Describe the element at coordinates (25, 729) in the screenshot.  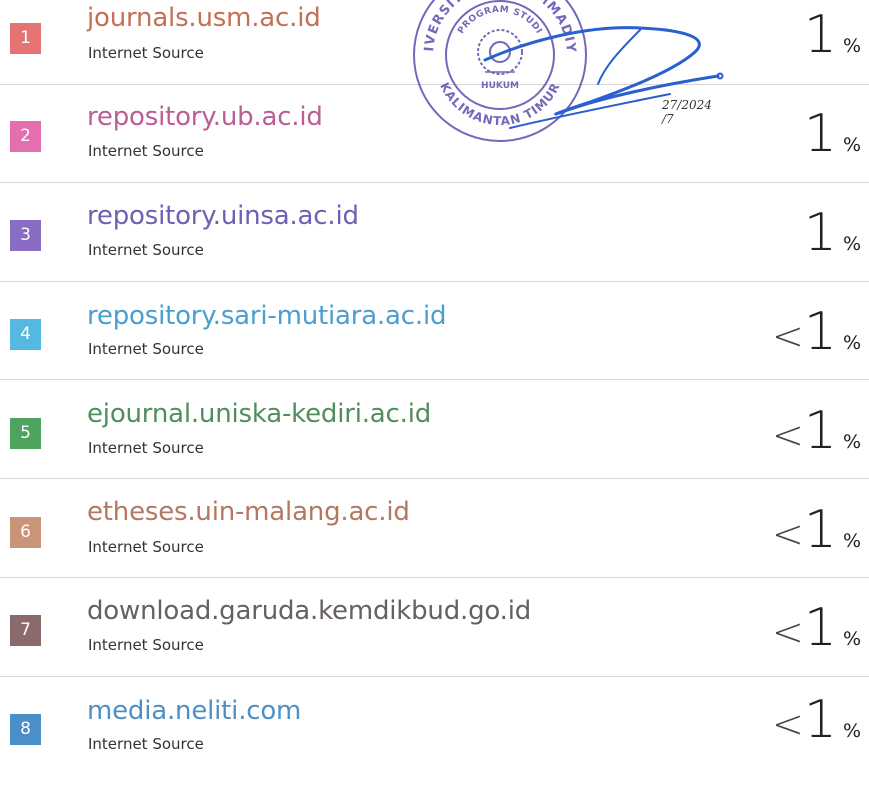
I see `source-index-badge: 8` at that location.